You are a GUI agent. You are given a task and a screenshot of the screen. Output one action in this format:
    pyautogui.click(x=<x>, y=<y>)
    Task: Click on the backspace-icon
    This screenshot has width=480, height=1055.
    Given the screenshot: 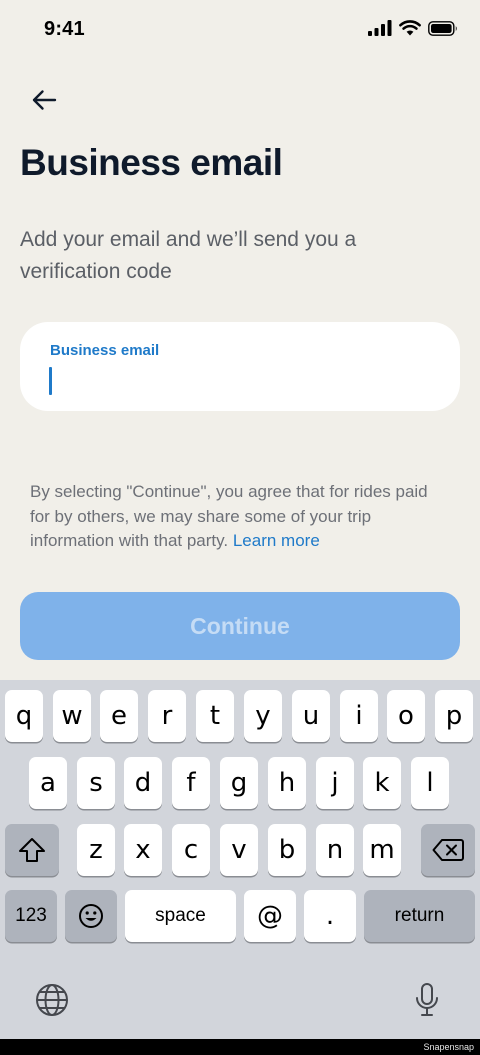 What is the action you would take?
    pyautogui.click(x=448, y=850)
    